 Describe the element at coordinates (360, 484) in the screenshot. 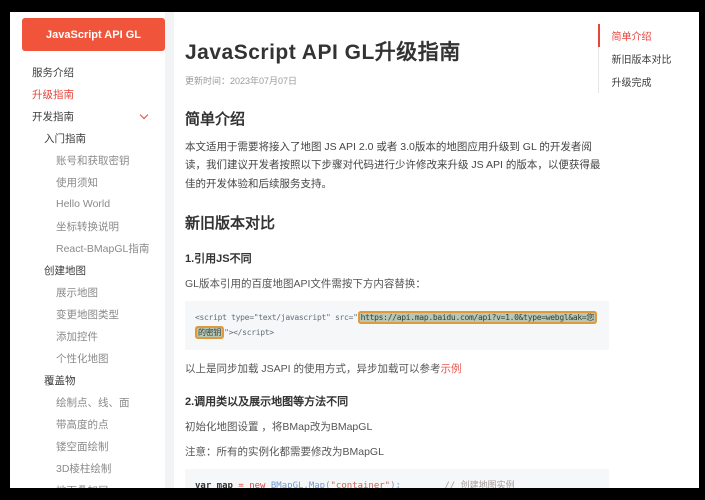

I see `code-token: "container"` at that location.